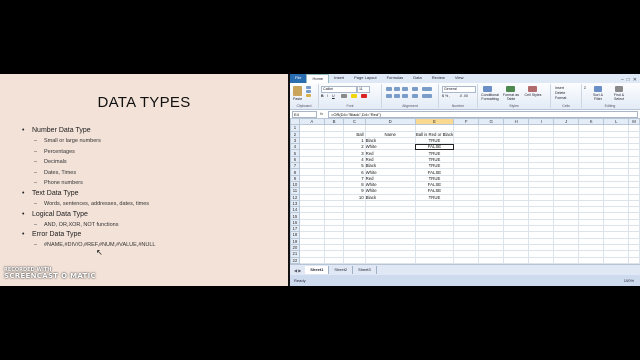 Image resolution: width=640 pixels, height=360 pixels. Describe the element at coordinates (560, 98) in the screenshot. I see `format-cells-button: Format` at that location.